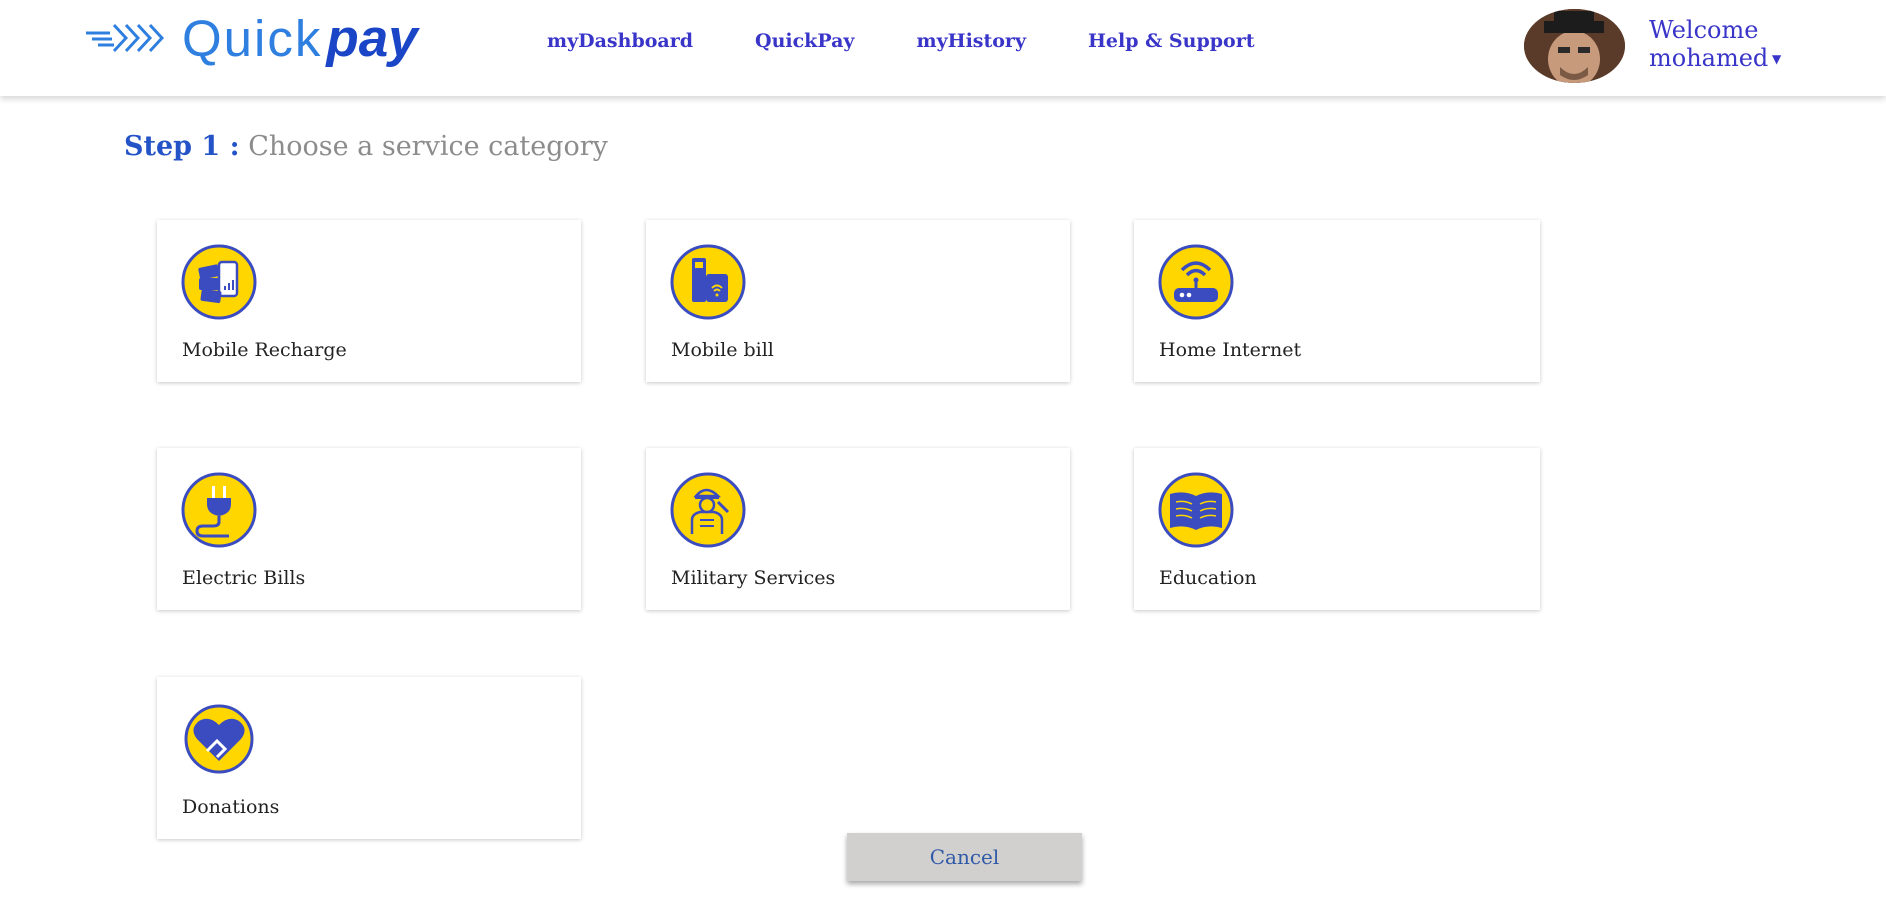  I want to click on soldier-icon, so click(708, 510).